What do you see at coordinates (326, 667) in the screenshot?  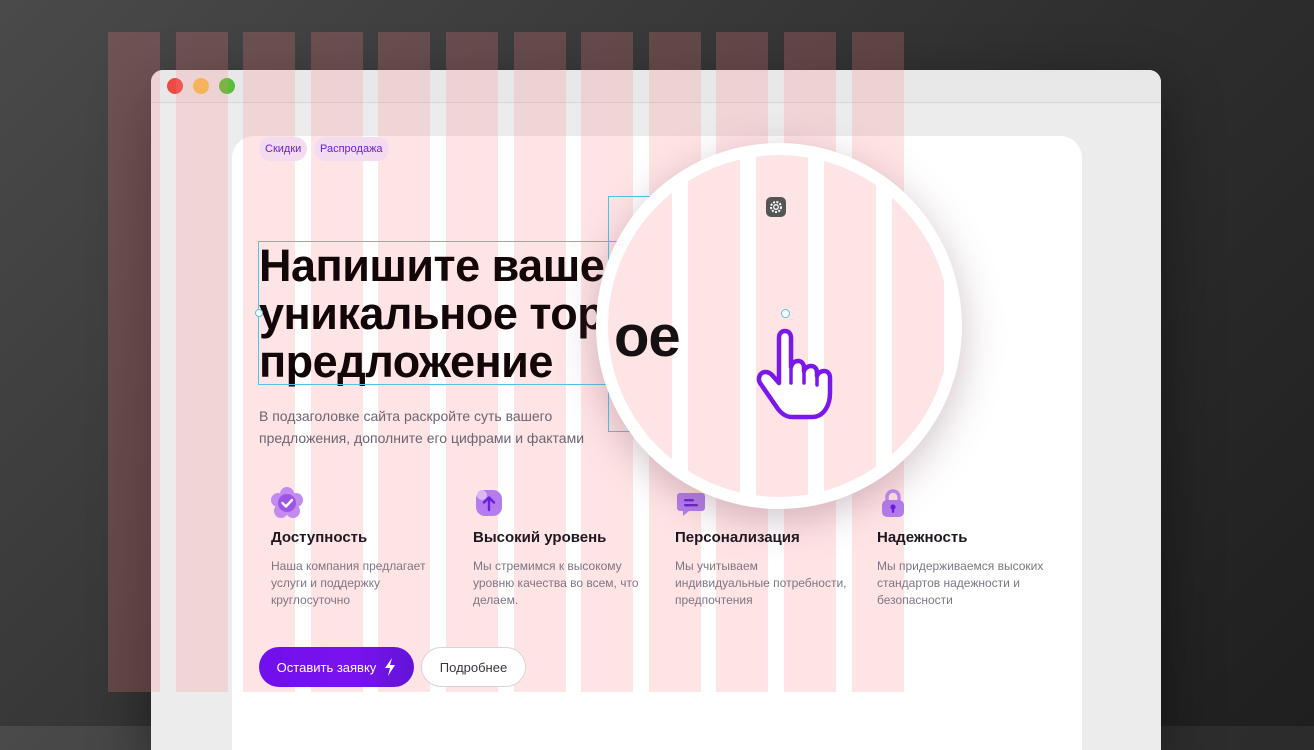 I see `button-label: Оставить заявку` at bounding box center [326, 667].